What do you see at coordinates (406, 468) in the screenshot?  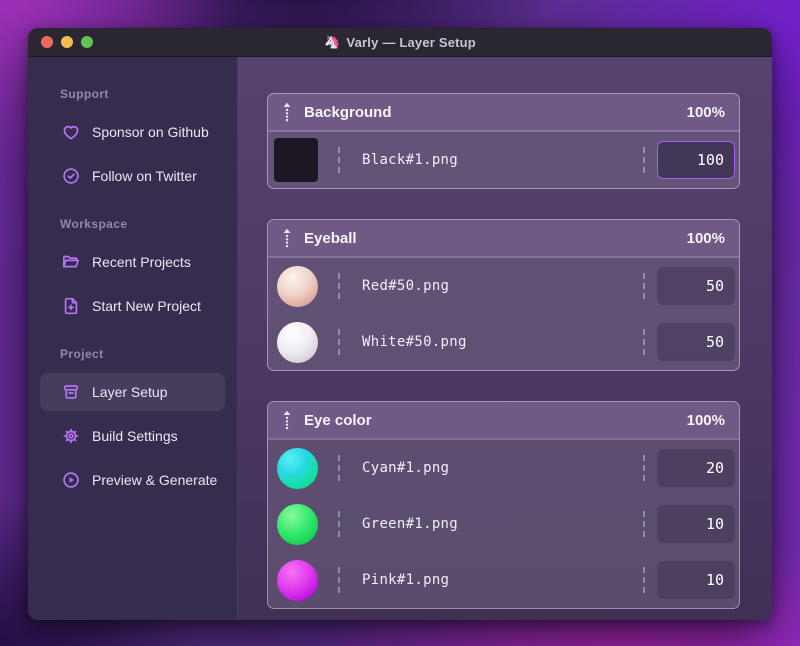 I see `layer-filename: Cyan#1.png` at bounding box center [406, 468].